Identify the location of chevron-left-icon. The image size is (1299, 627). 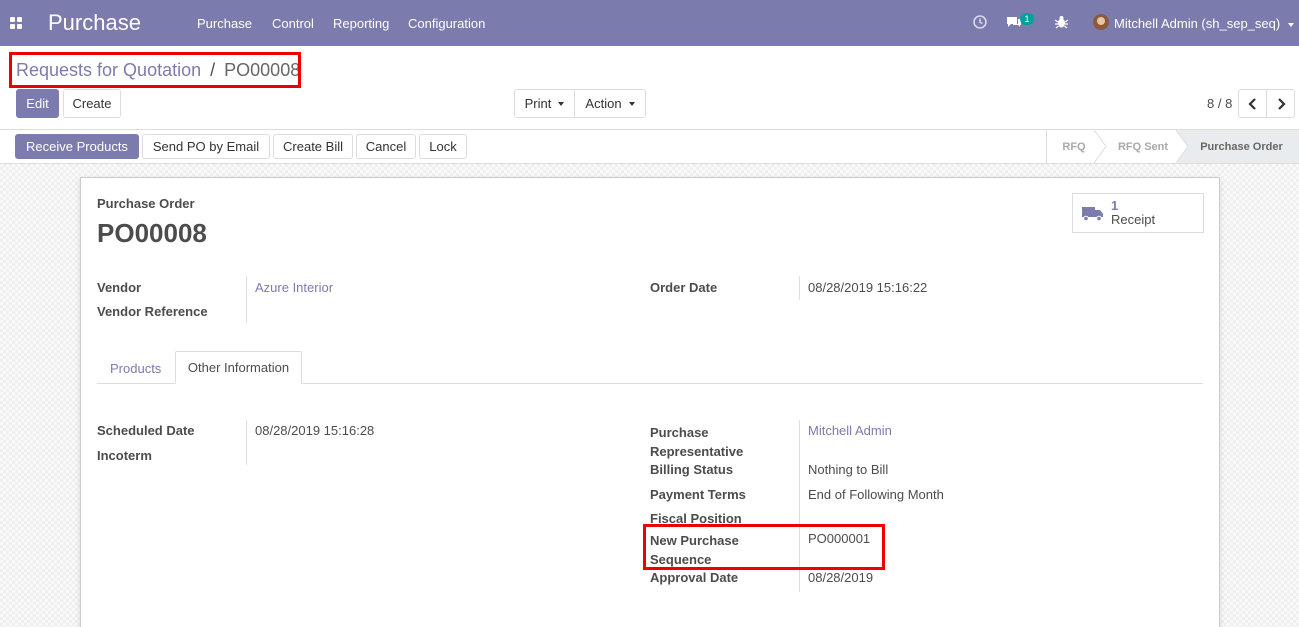
(1251, 103).